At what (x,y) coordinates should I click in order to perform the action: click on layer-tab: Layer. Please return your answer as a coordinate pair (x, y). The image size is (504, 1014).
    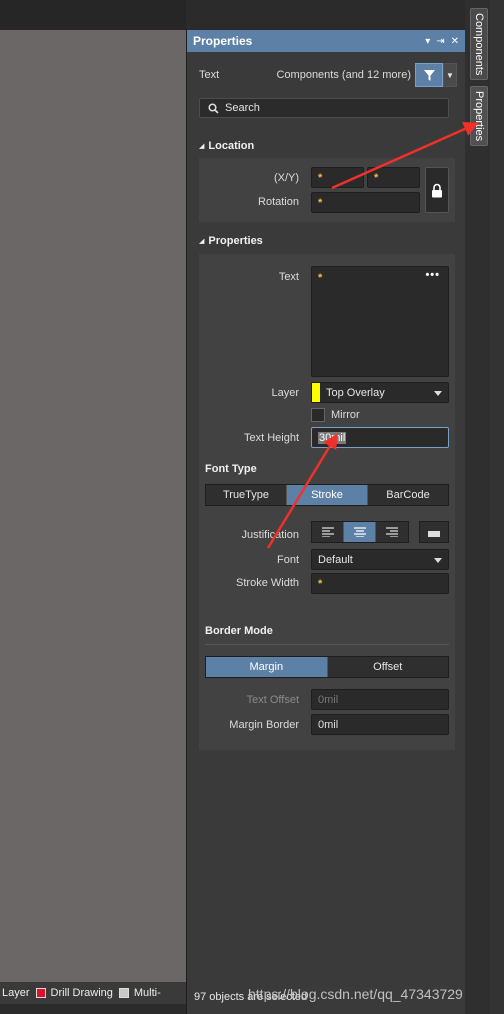
    Looking at the image, I should click on (16, 993).